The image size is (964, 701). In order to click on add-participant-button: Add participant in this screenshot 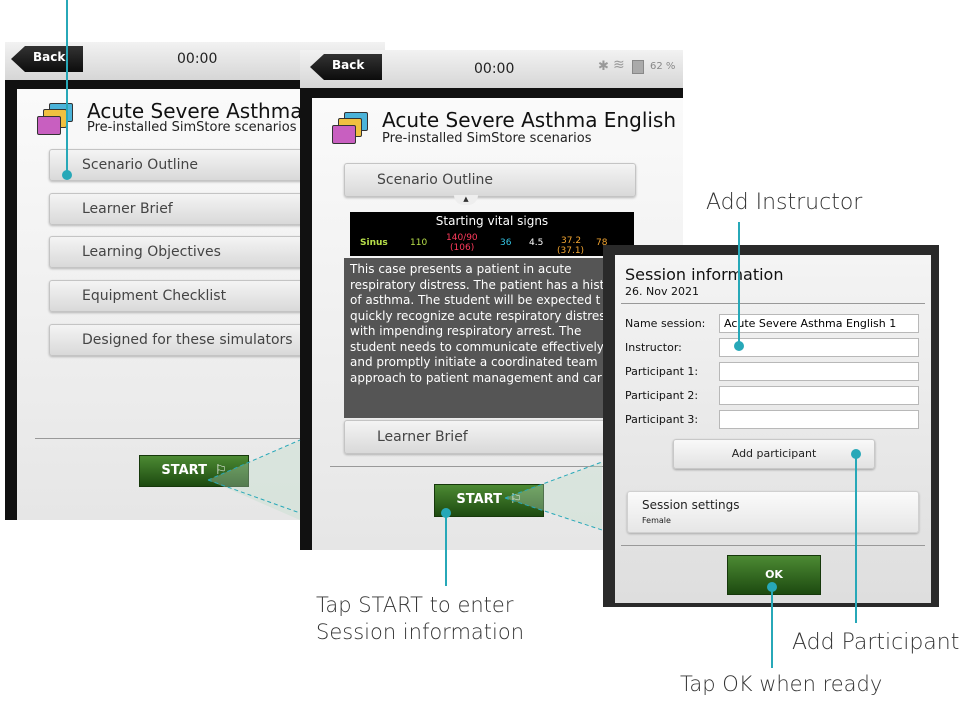, I will do `click(774, 454)`.